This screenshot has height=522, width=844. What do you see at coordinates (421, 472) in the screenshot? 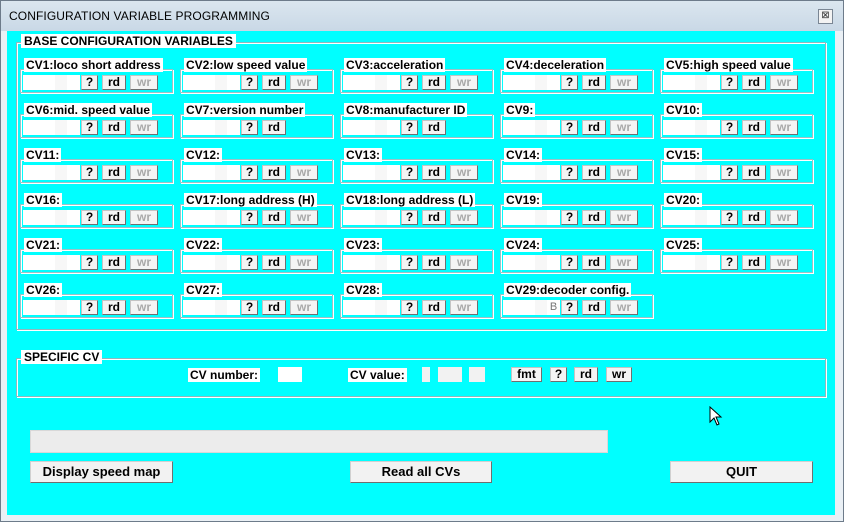
I see `read-all-cvs-button: Read all CVs` at bounding box center [421, 472].